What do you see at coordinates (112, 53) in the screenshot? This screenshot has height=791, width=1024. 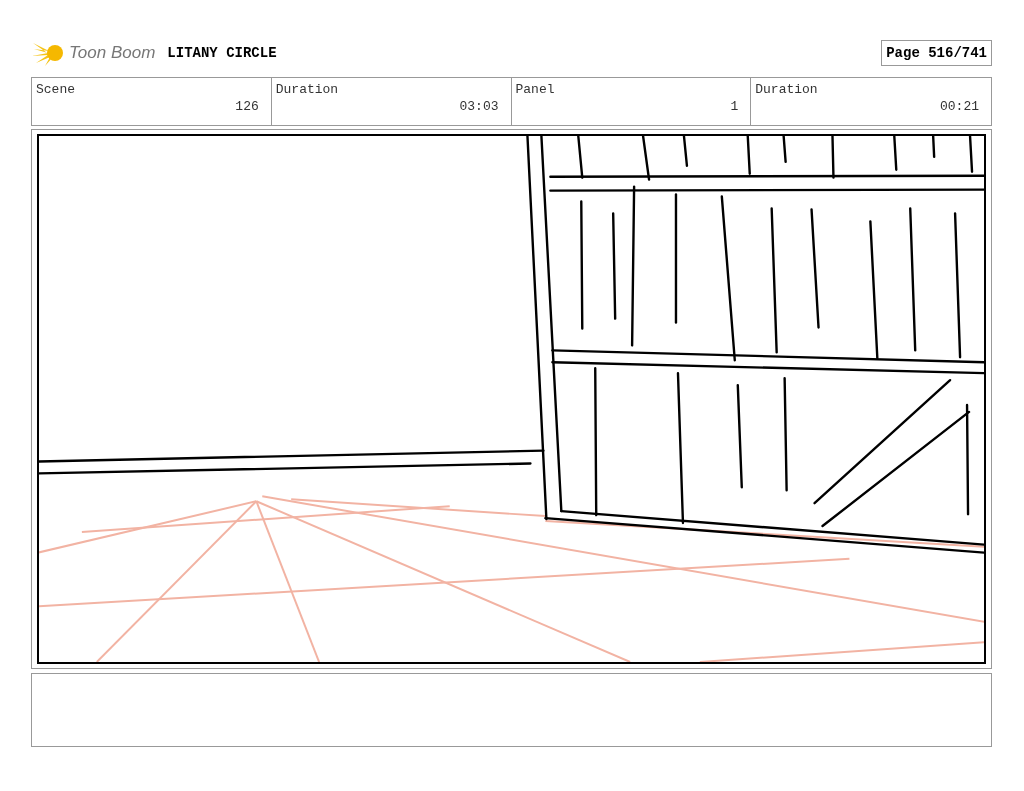 I see `logo-text: Toon Boom` at bounding box center [112, 53].